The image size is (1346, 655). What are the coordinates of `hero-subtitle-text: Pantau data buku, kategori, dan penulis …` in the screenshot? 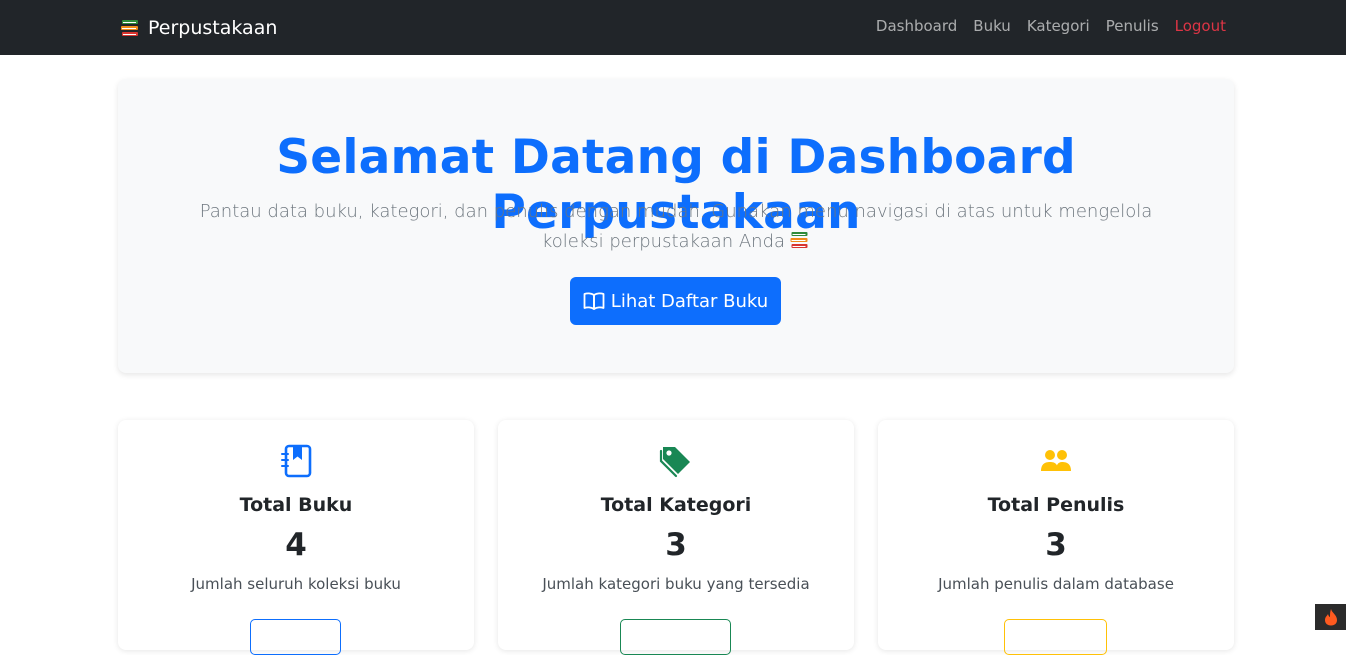 It's located at (676, 226).